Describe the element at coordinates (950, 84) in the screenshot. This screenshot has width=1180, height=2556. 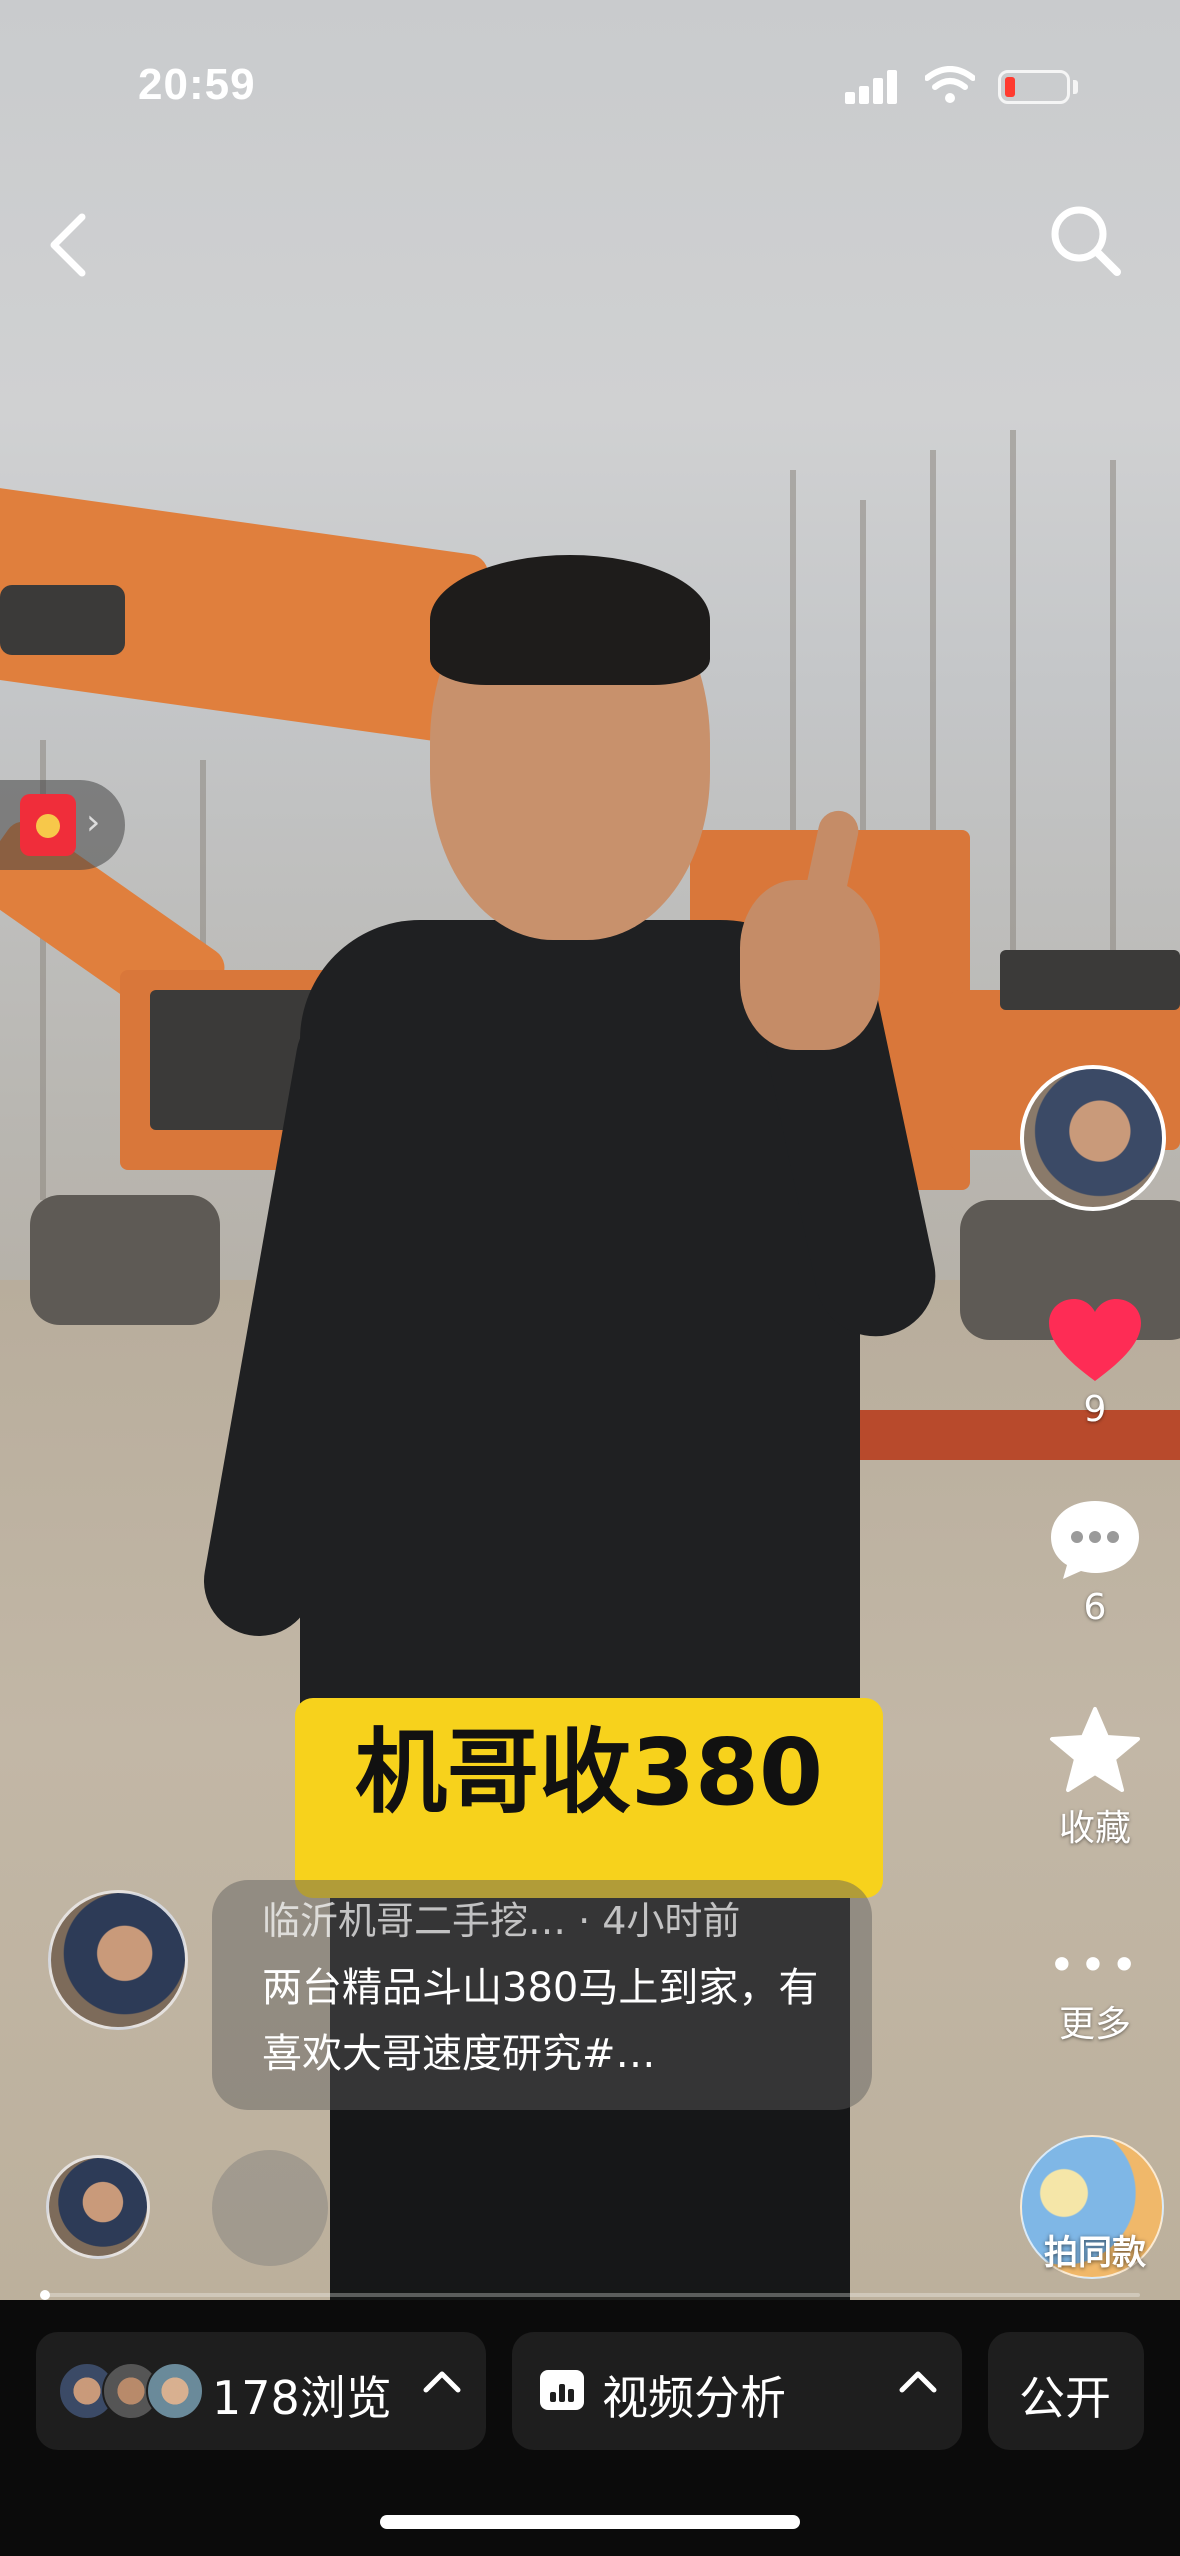
I see `wifi-icon` at that location.